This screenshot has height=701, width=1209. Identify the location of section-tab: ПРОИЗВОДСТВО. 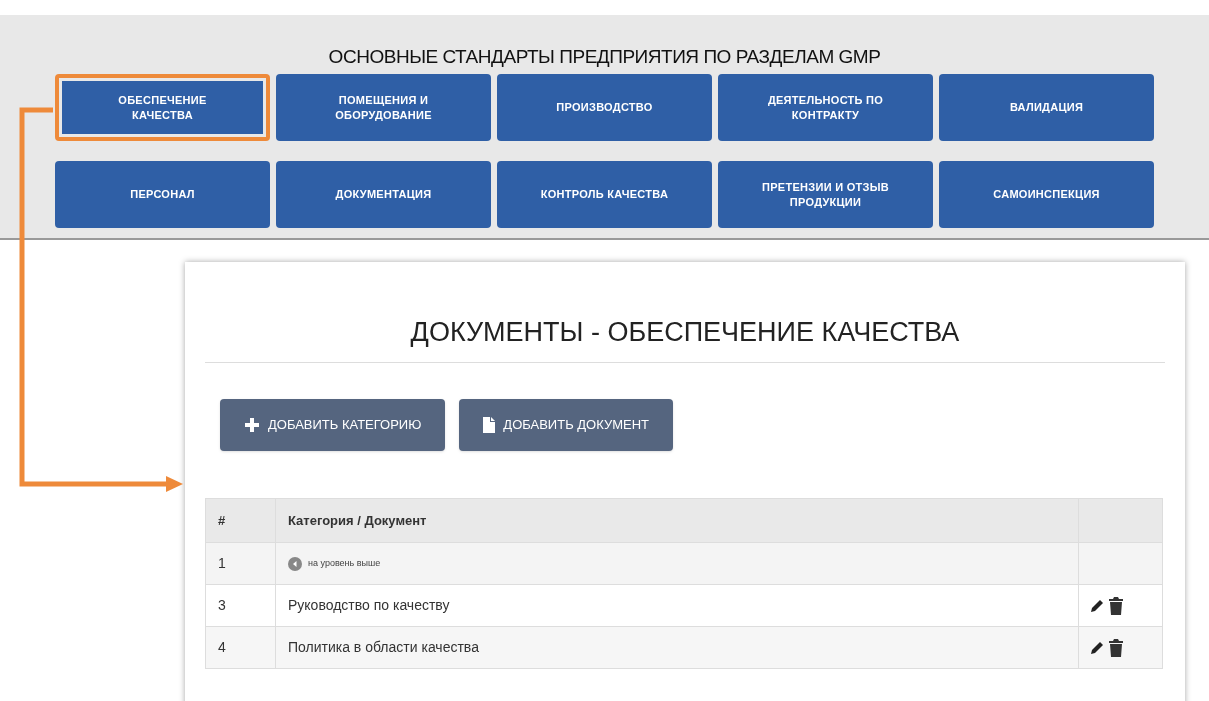
(604, 107).